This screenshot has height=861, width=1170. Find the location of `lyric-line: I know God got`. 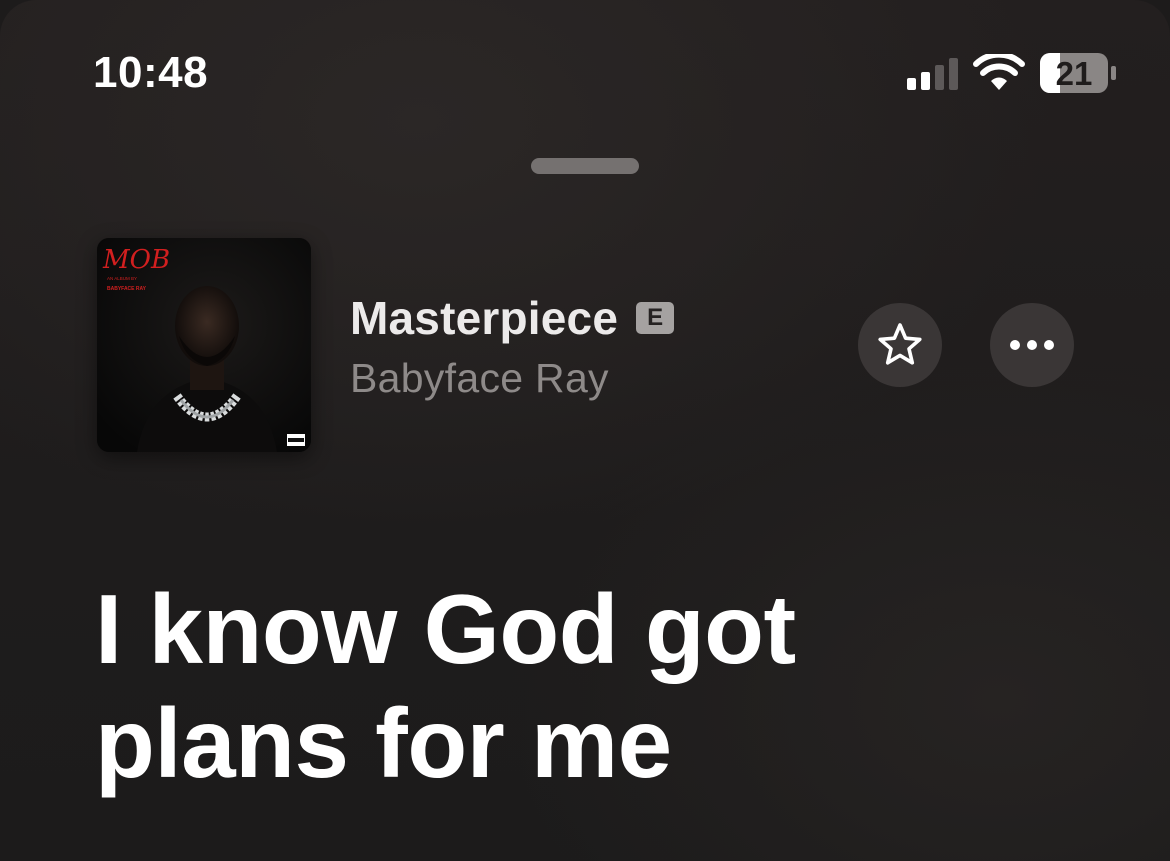

lyric-line: I know God got is located at coordinates (595, 629).